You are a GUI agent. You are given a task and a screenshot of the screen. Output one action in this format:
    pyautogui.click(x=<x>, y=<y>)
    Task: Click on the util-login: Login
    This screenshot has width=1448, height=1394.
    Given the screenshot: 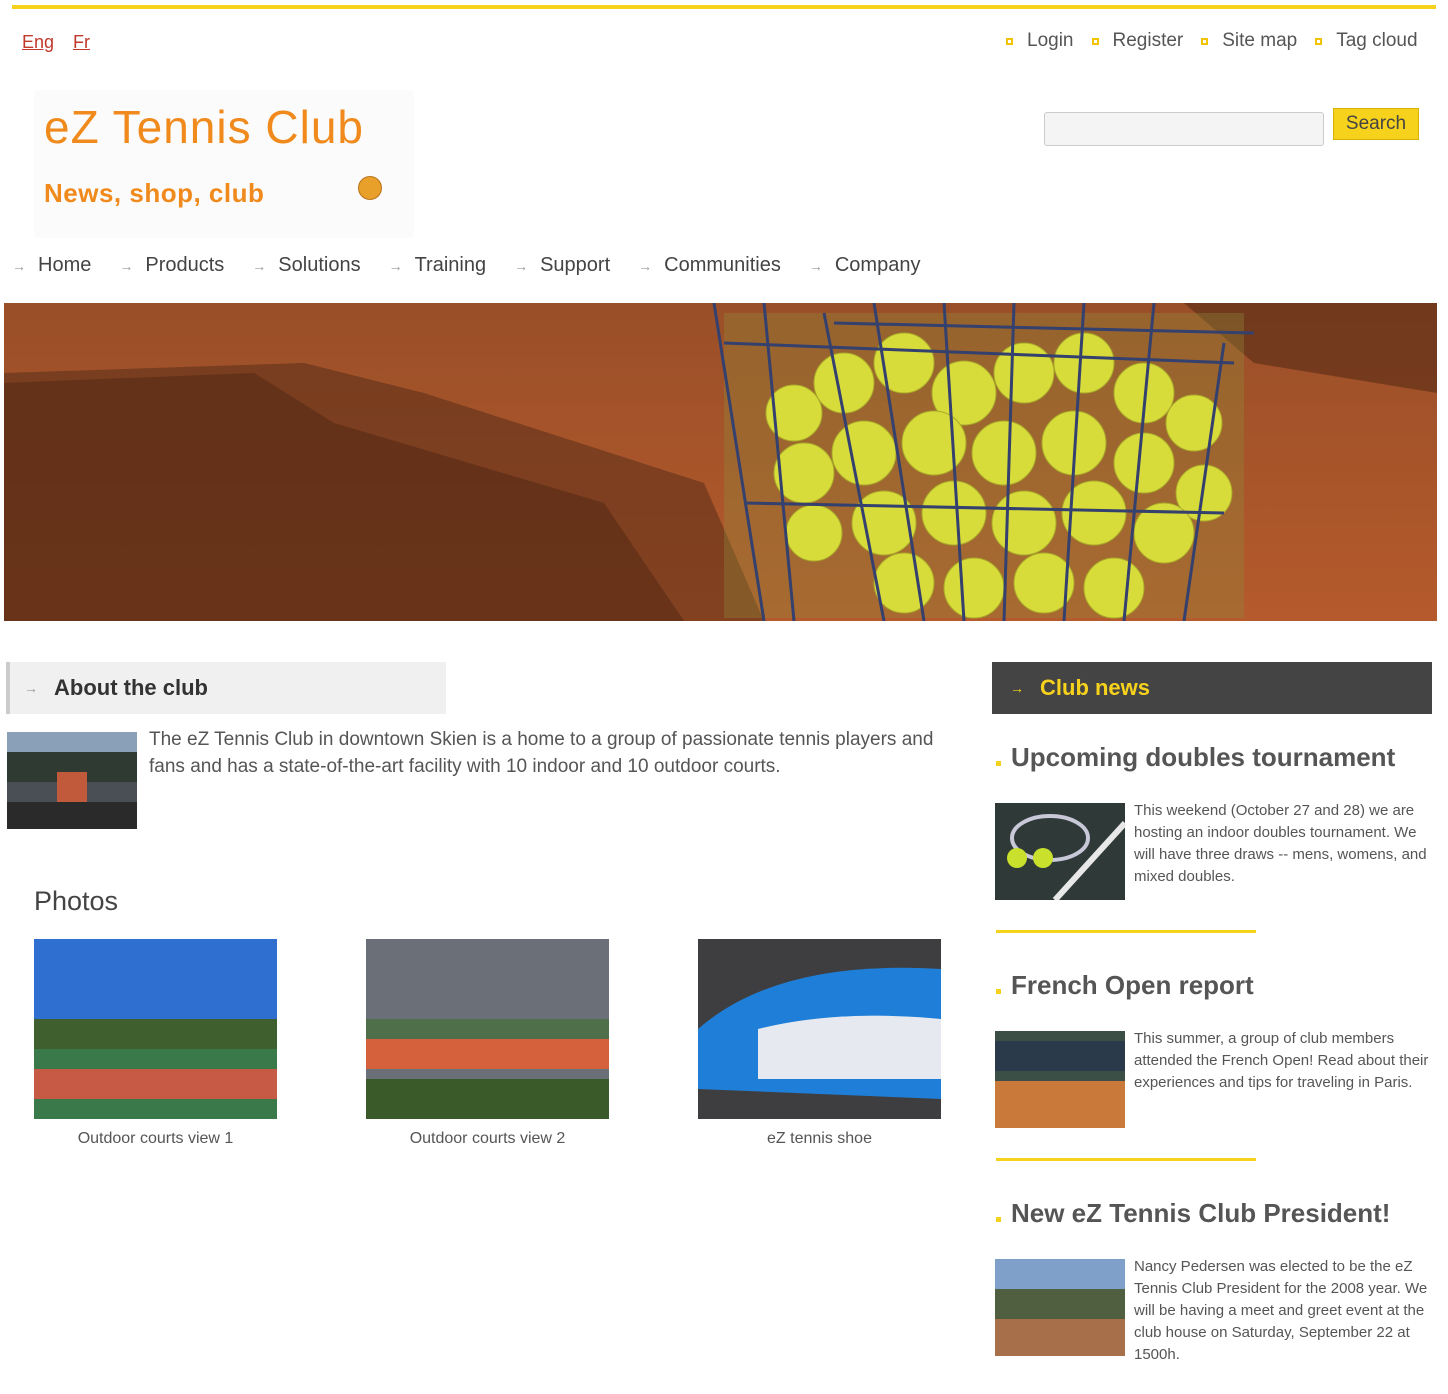 What is the action you would take?
    pyautogui.click(x=1040, y=41)
    